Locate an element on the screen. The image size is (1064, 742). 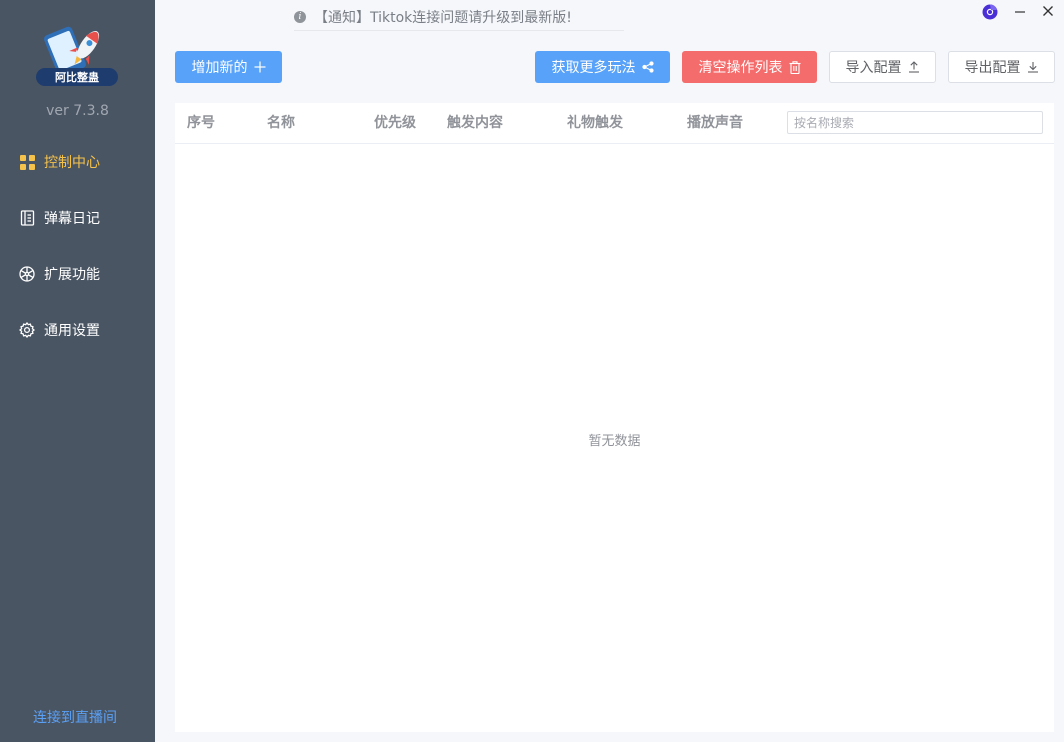
empty-state-text: 暂无数据 is located at coordinates (614, 441).